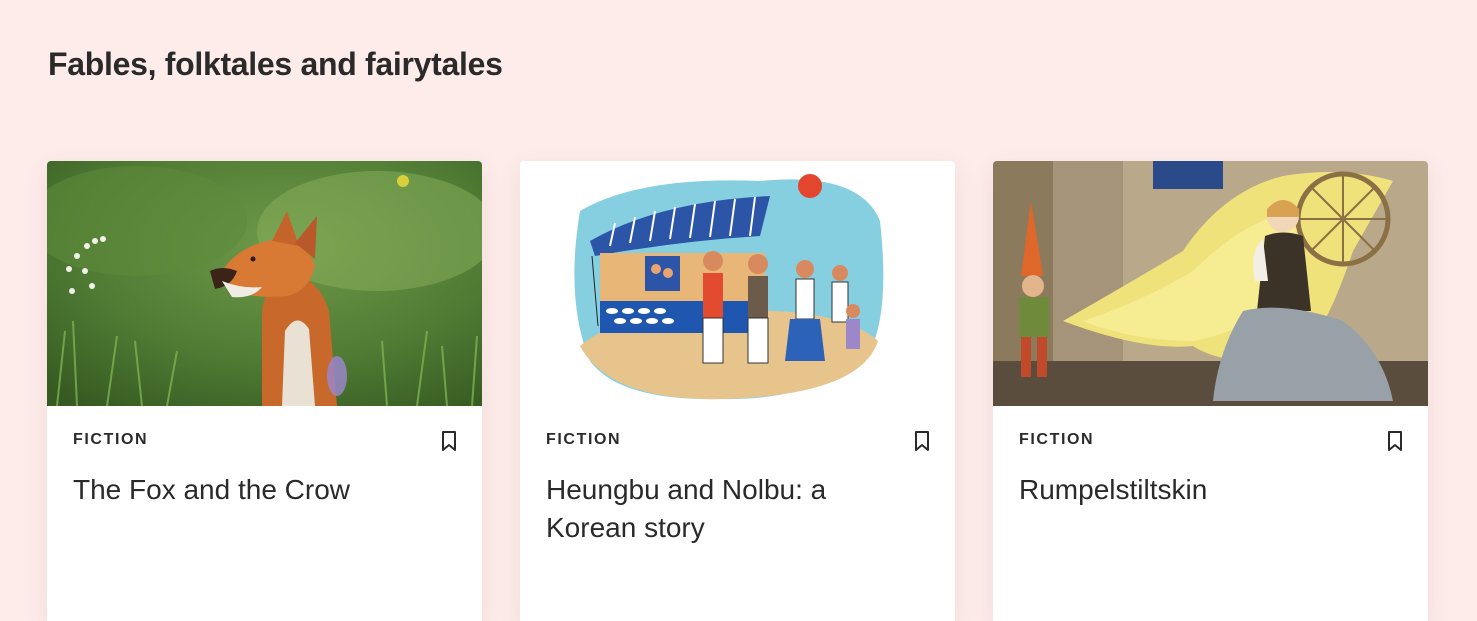 This screenshot has height=621, width=1477. Describe the element at coordinates (264, 457) in the screenshot. I see `card-body: FICTION The Fox and the Crow` at that location.